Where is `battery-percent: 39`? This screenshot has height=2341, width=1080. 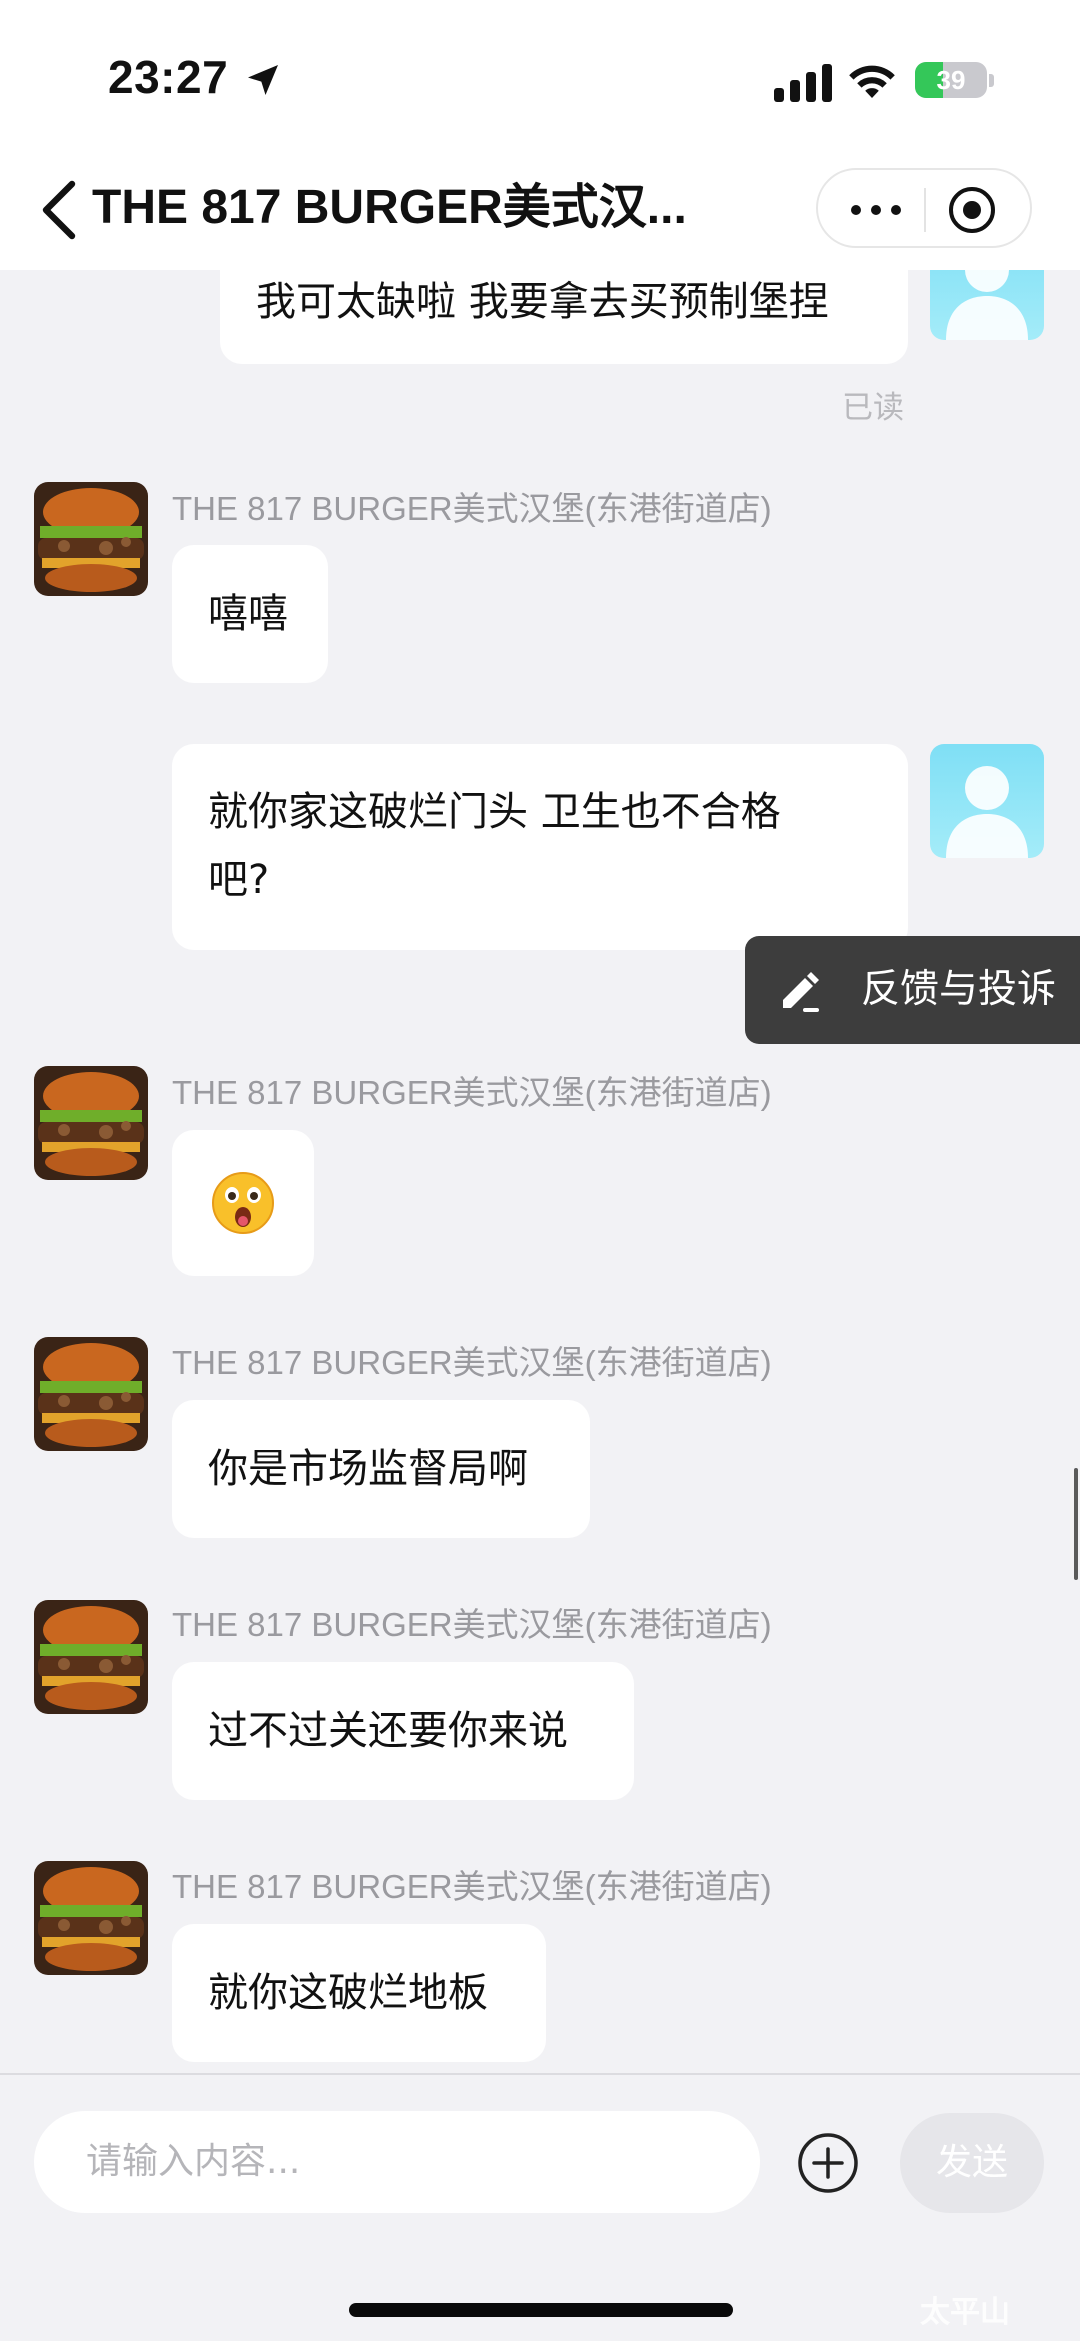
battery-percent: 39 is located at coordinates (951, 80).